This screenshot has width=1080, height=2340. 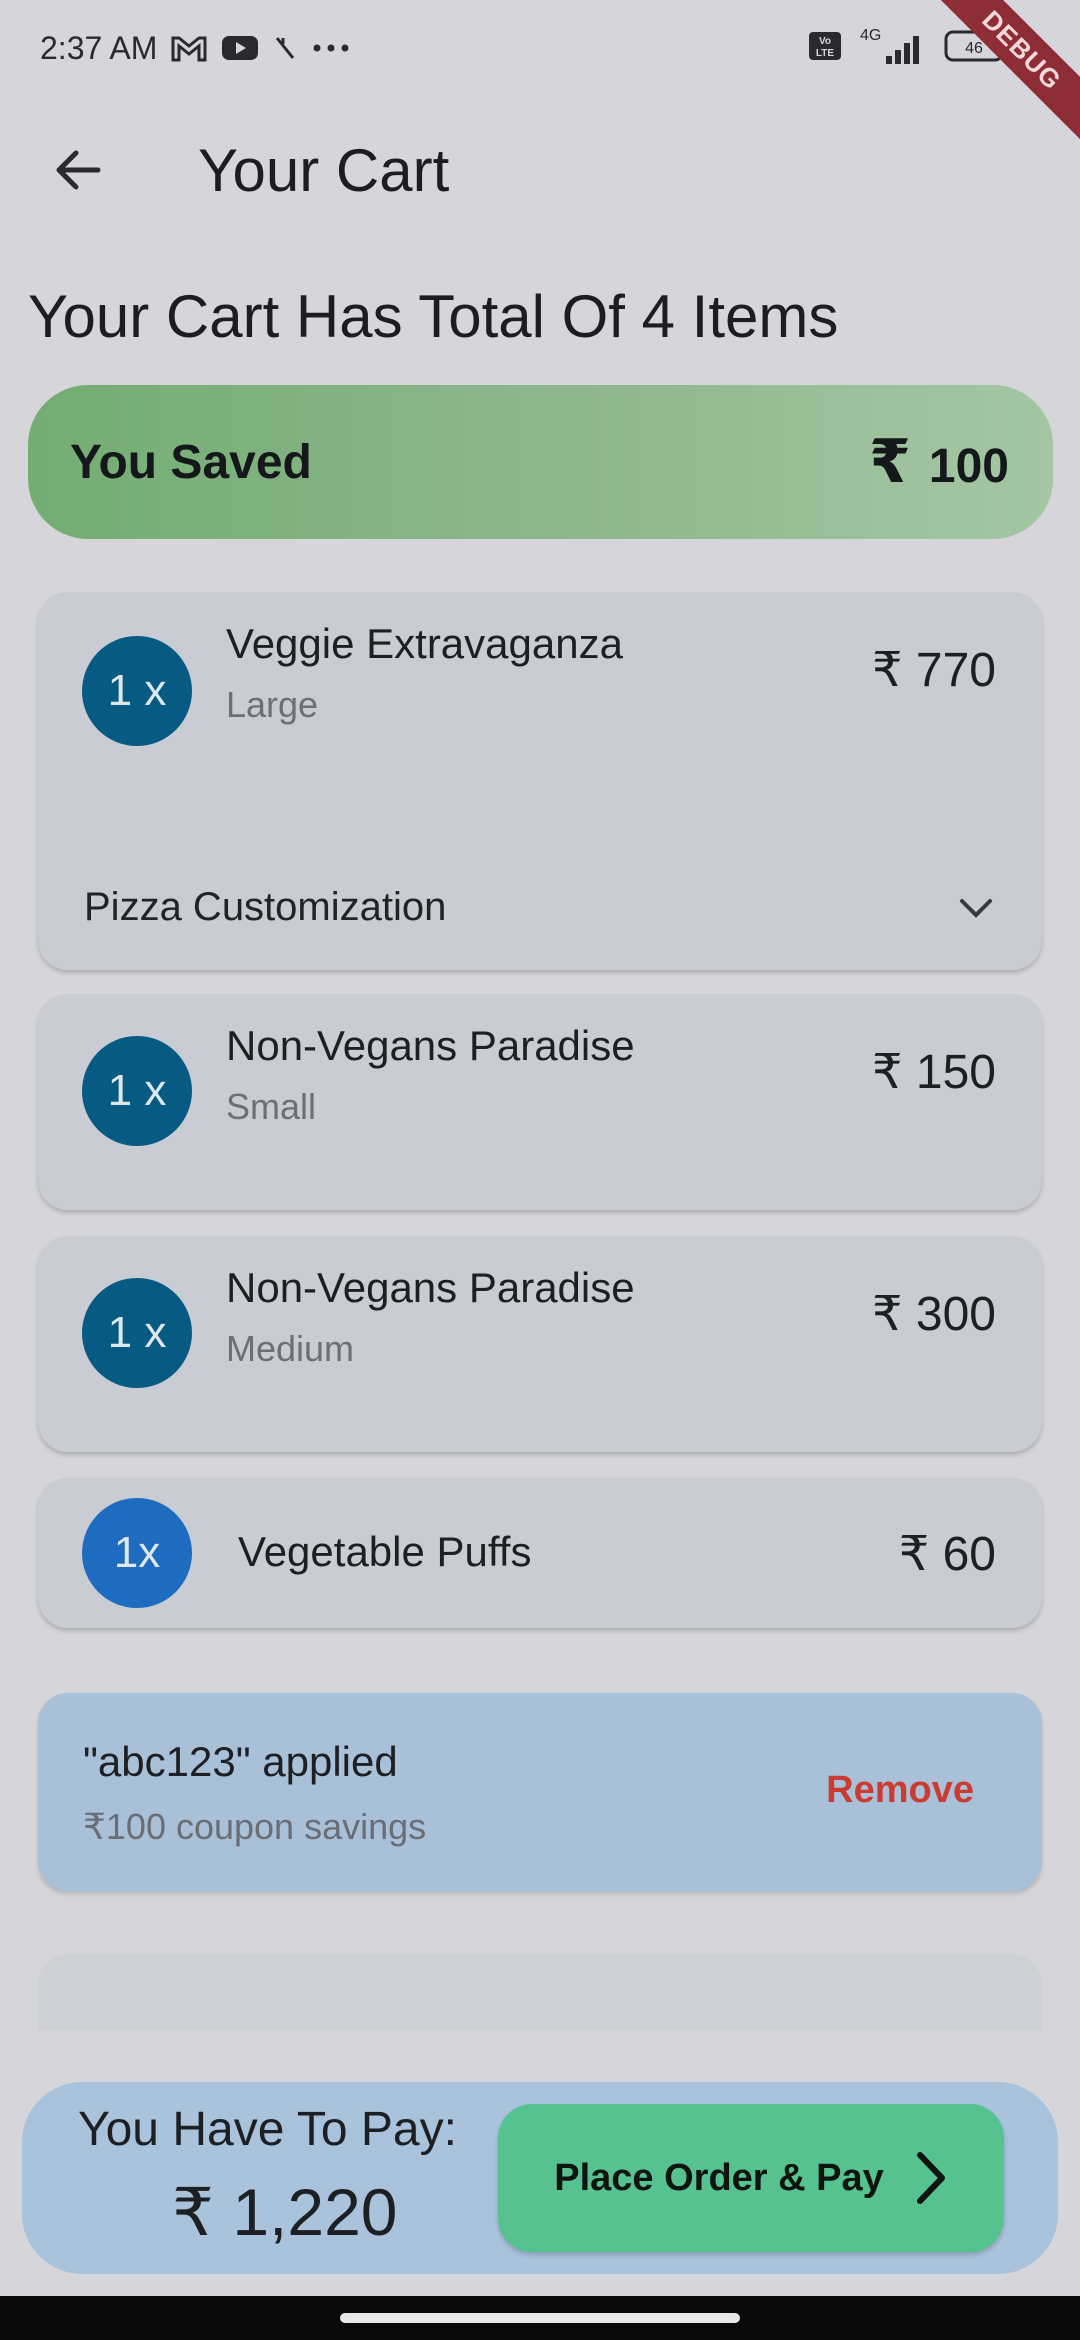 I want to click on coupon-code: "abc123" applied, so click(x=240, y=1761).